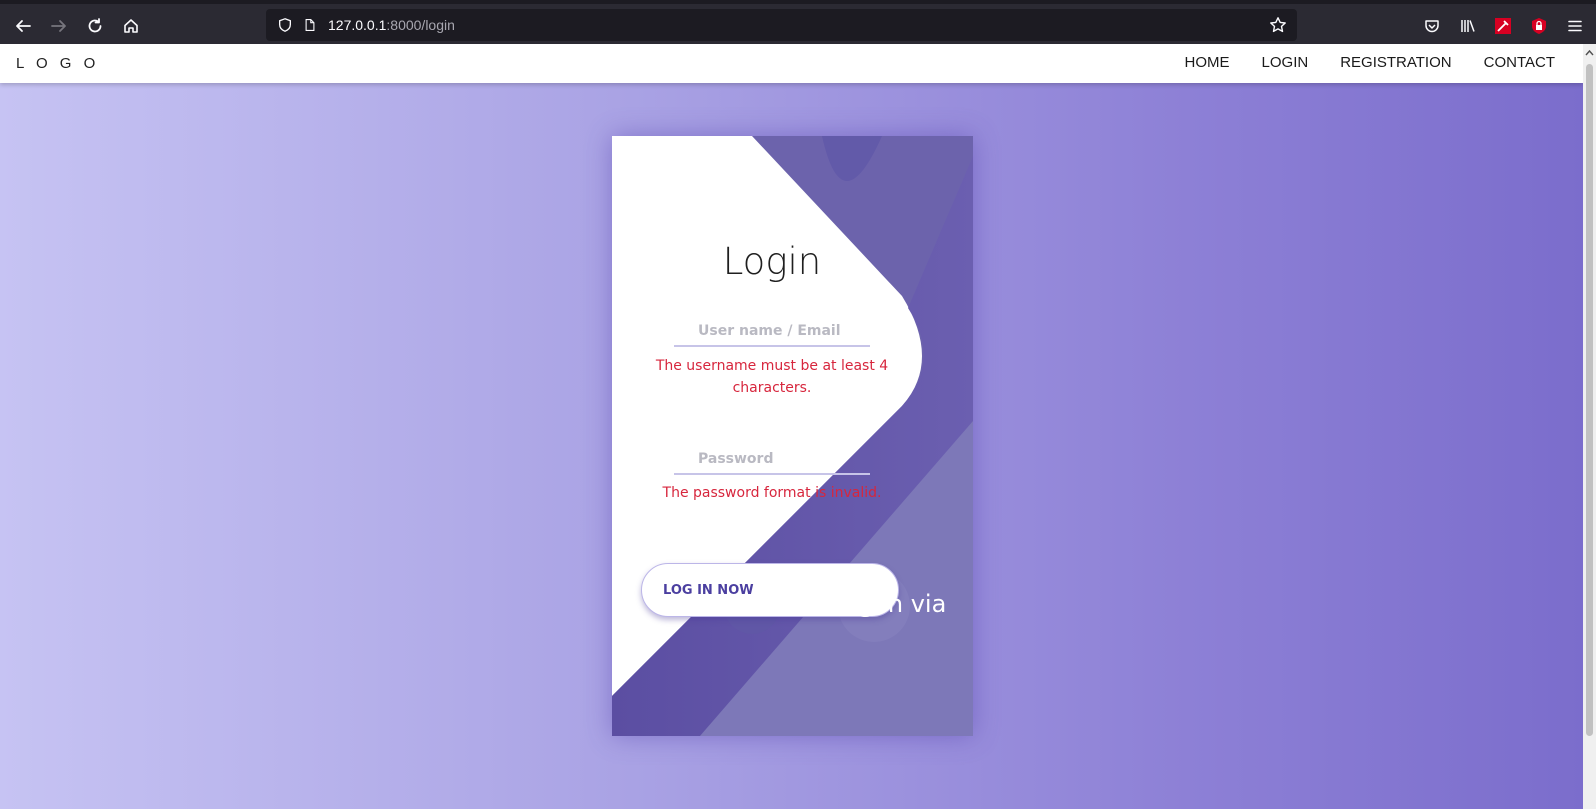 The width and height of the screenshot is (1596, 809). I want to click on browser-toolbar: 127.0.0.1:8000/login, so click(798, 22).